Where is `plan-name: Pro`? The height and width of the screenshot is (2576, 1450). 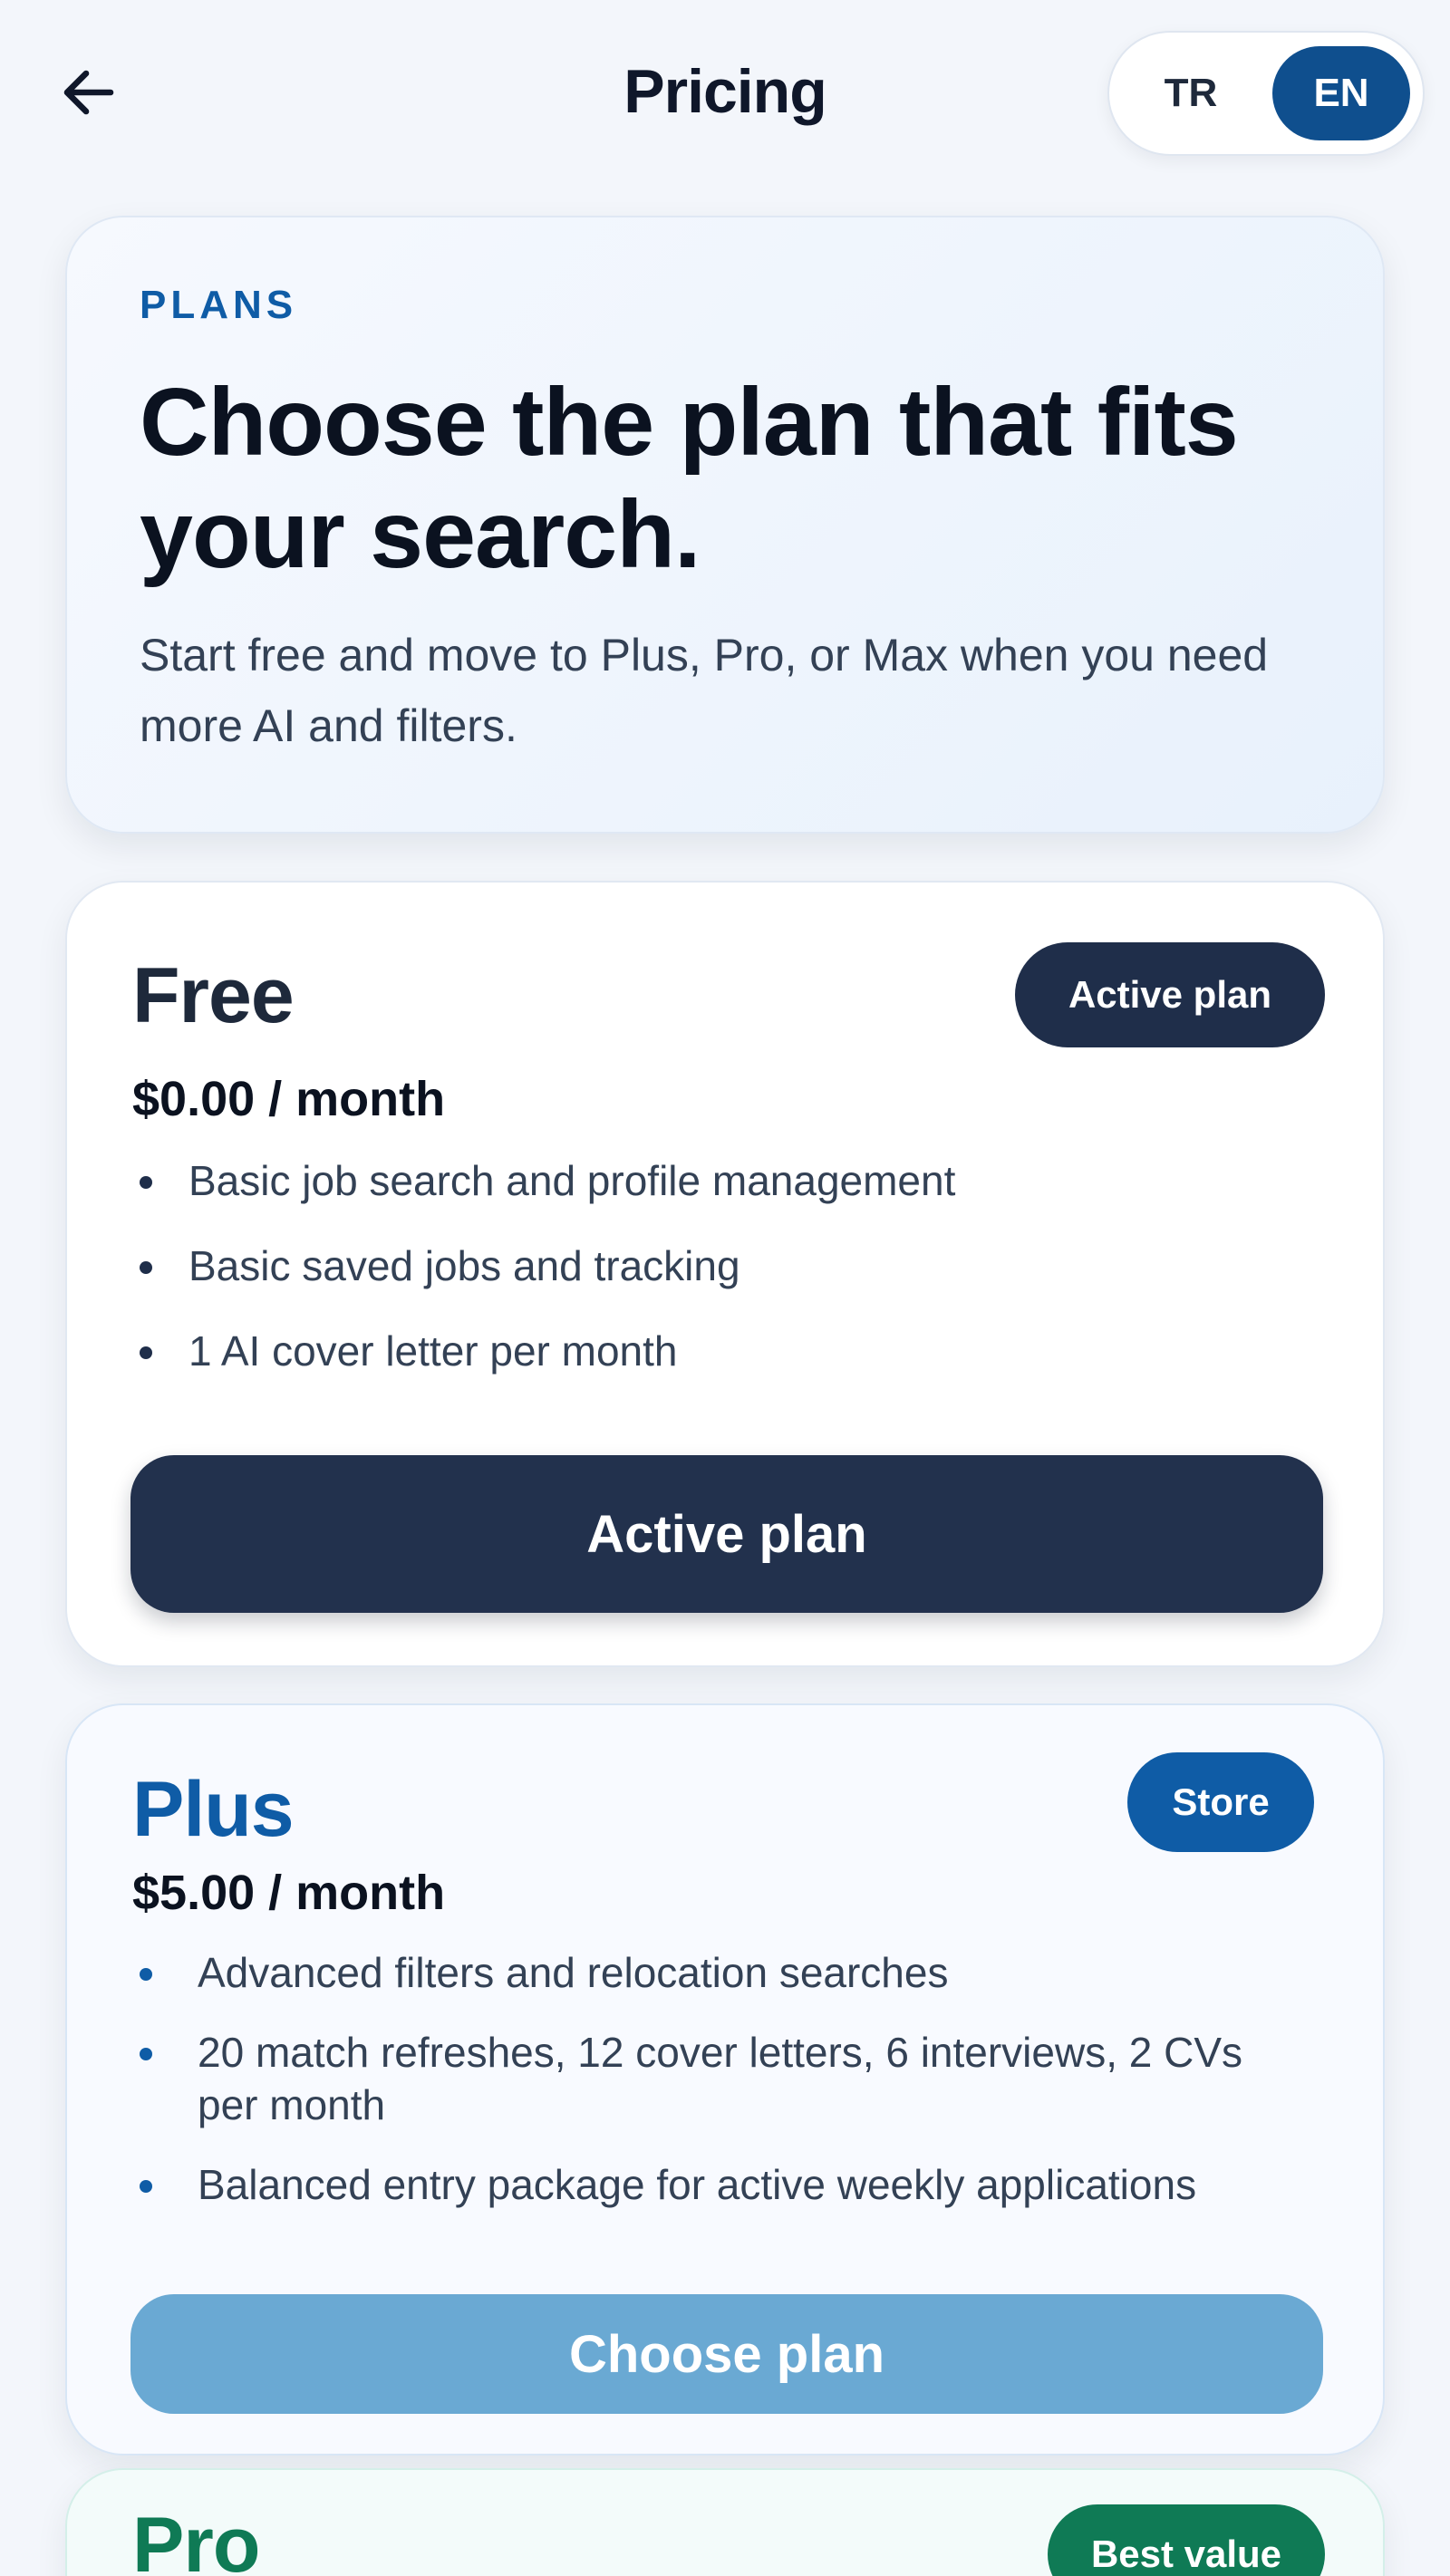 plan-name: Pro is located at coordinates (196, 2539).